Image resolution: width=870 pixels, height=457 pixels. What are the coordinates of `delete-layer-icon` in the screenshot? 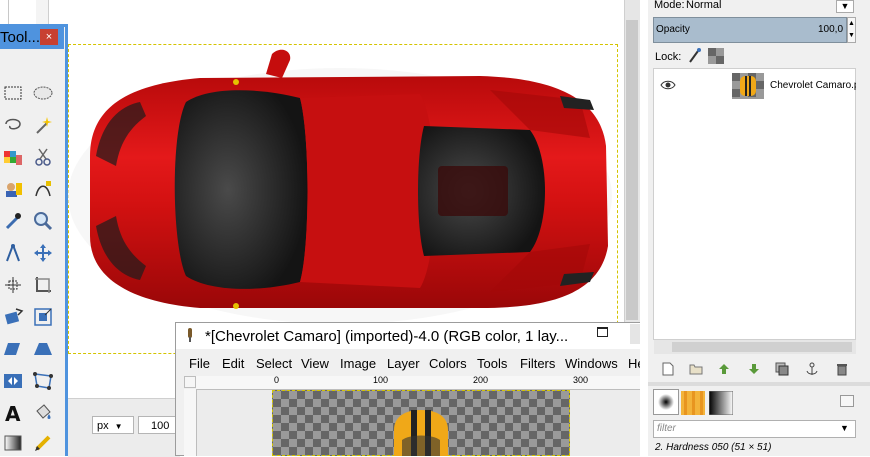 It's located at (842, 369).